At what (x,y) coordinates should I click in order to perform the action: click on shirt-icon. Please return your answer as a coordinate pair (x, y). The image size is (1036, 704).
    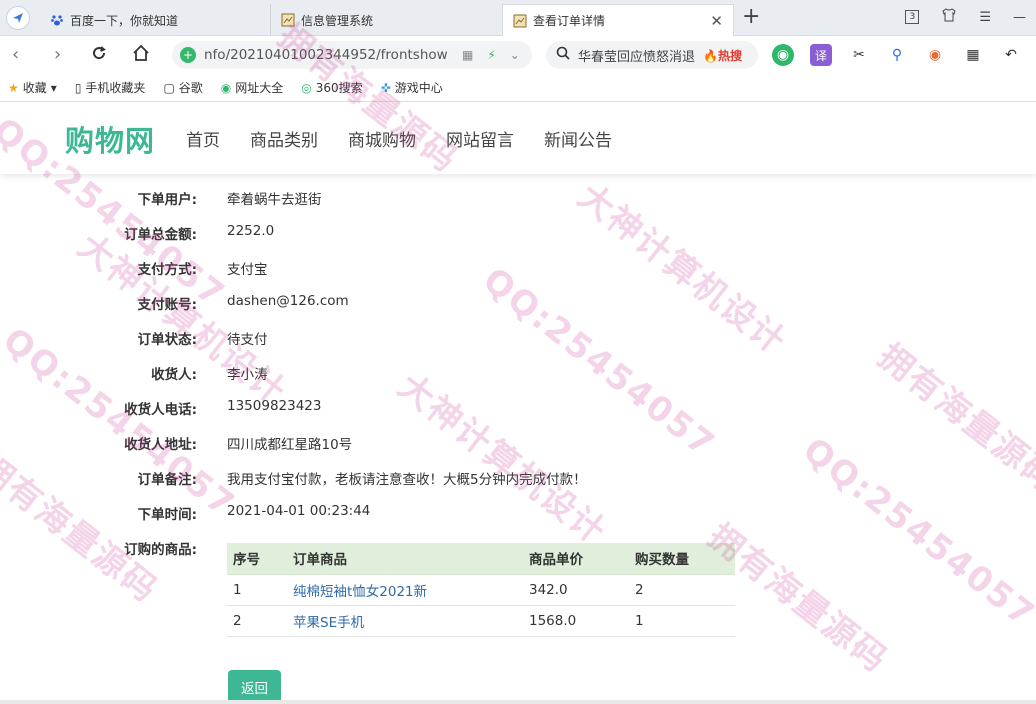
    Looking at the image, I should click on (949, 17).